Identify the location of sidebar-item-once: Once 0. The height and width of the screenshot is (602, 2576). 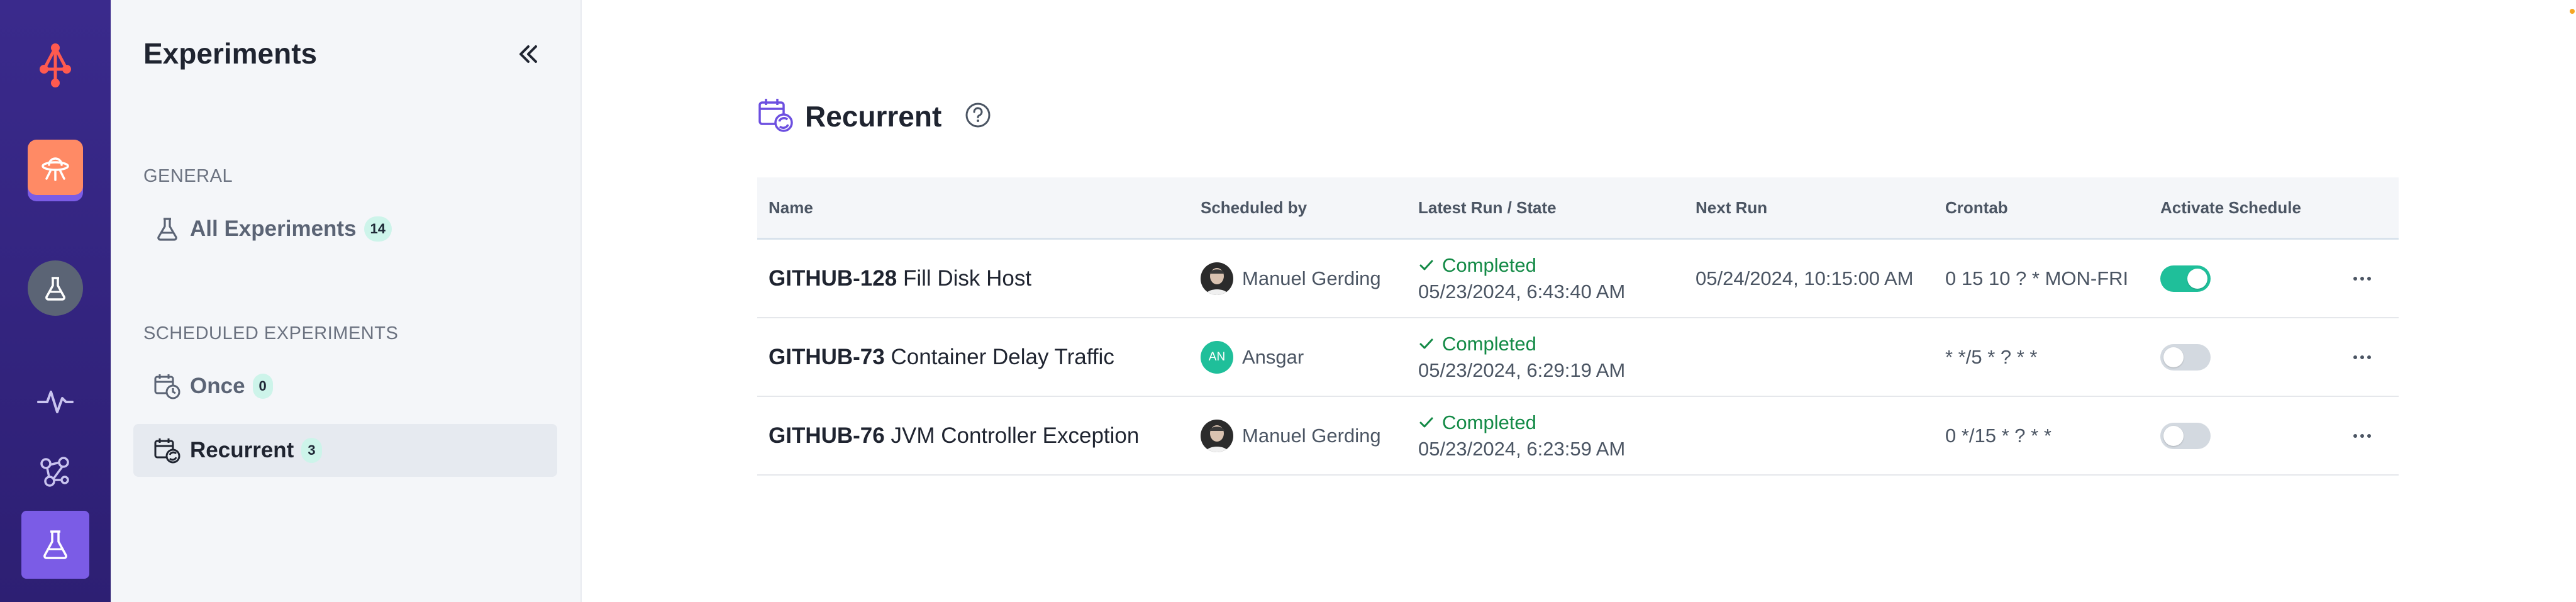
(345, 386).